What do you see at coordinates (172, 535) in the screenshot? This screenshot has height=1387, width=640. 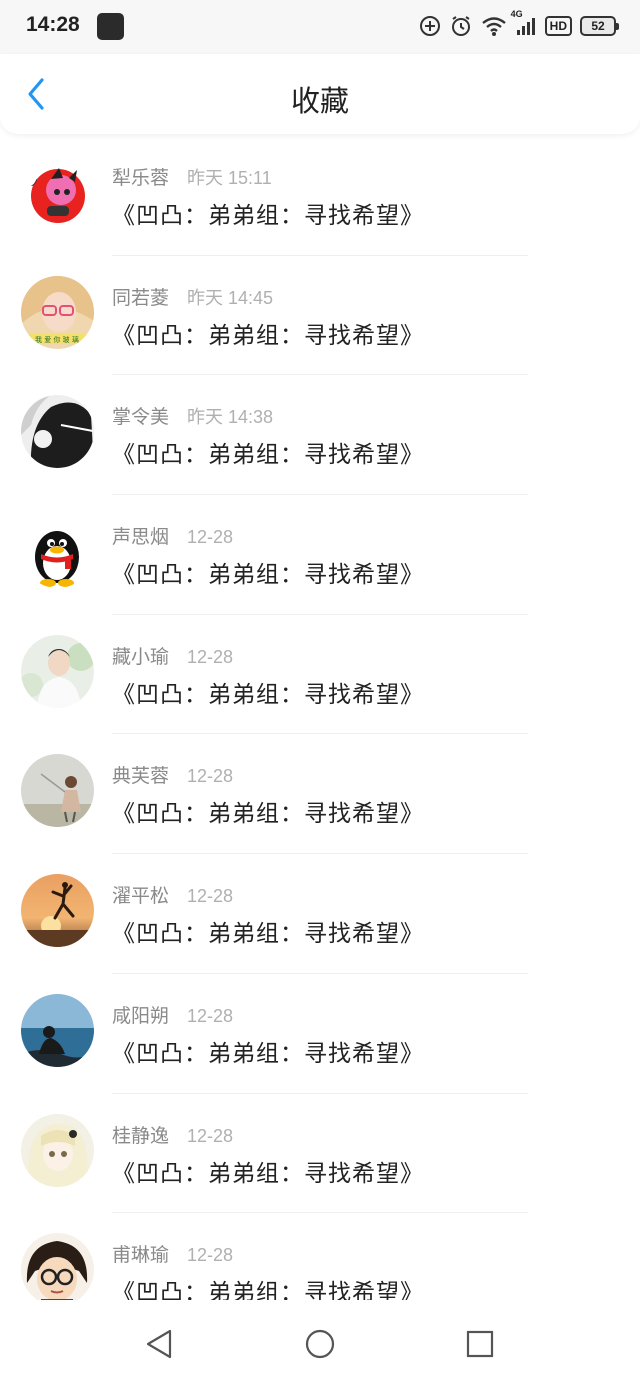 I see `item-meta: 声思烟 12-28` at bounding box center [172, 535].